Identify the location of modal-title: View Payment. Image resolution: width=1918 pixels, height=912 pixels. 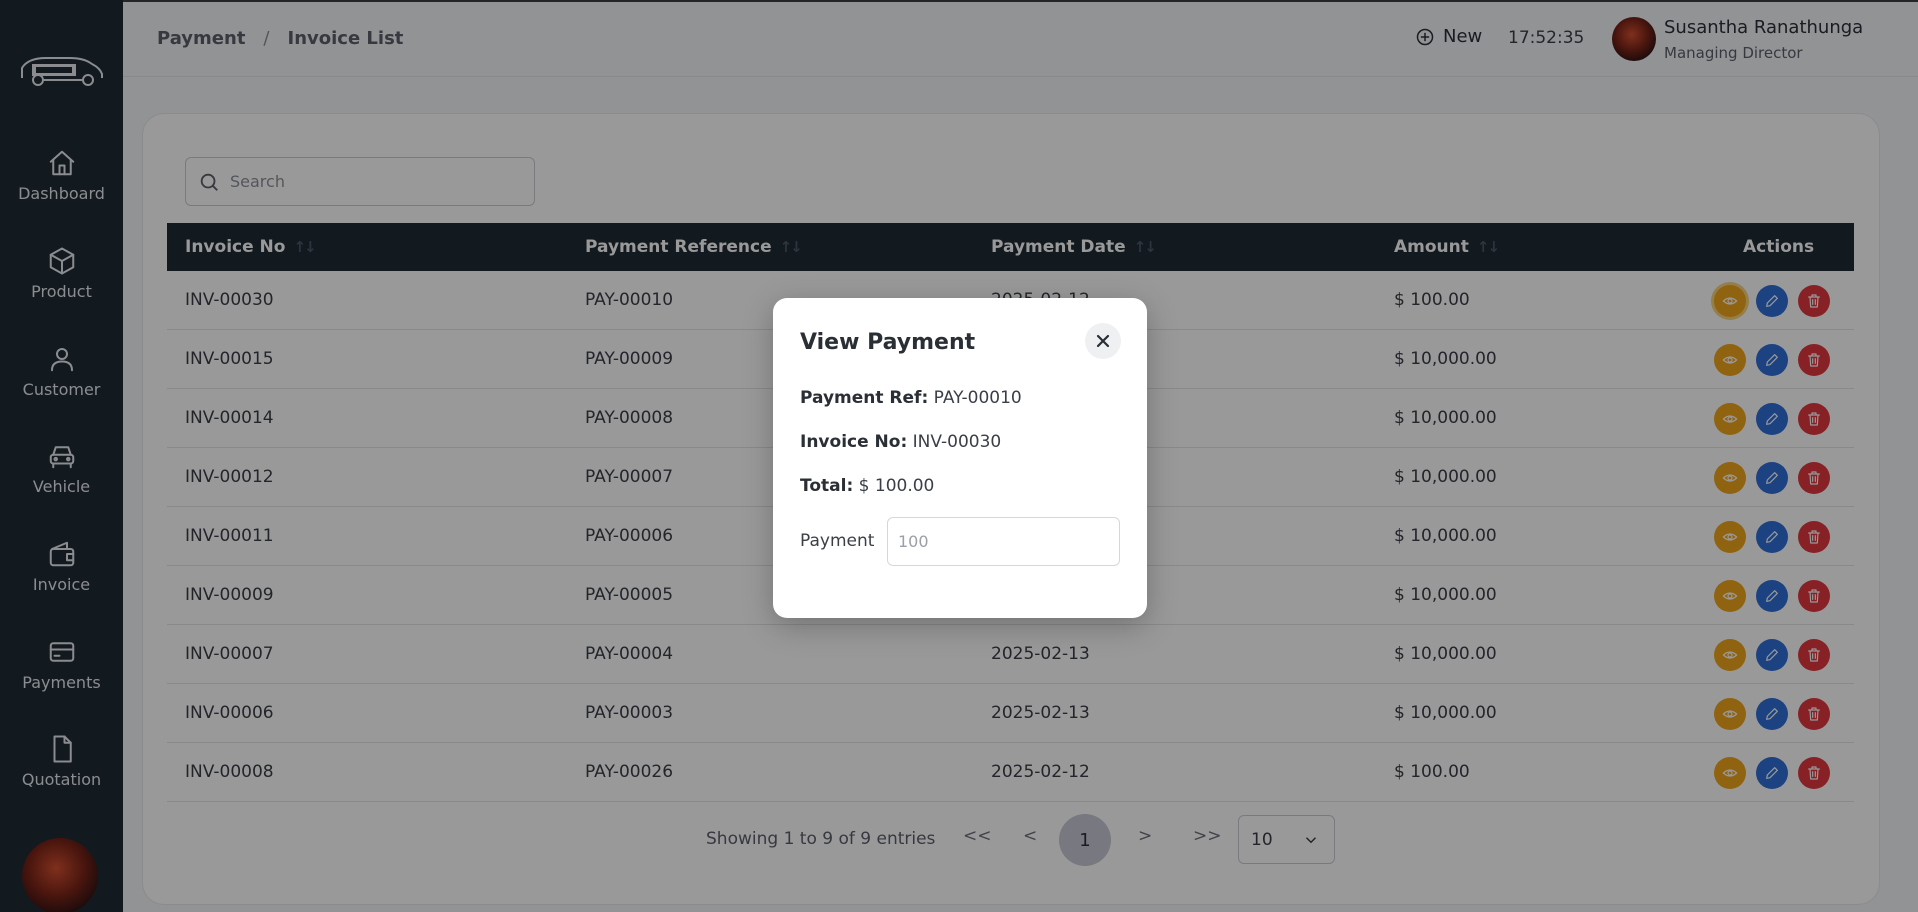
(888, 342).